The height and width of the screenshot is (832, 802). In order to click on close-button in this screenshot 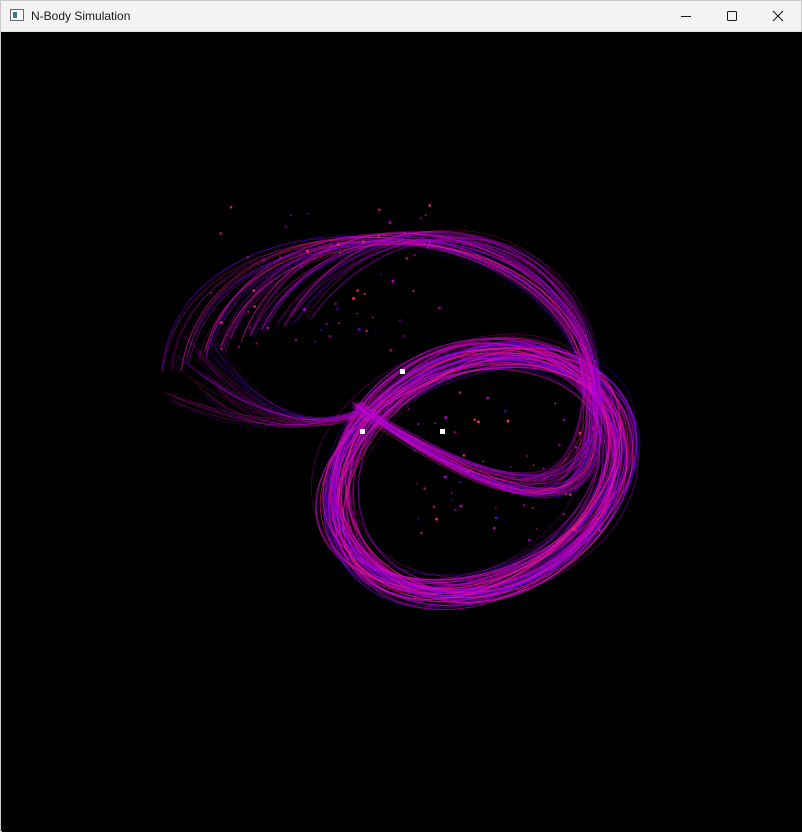, I will do `click(778, 16)`.